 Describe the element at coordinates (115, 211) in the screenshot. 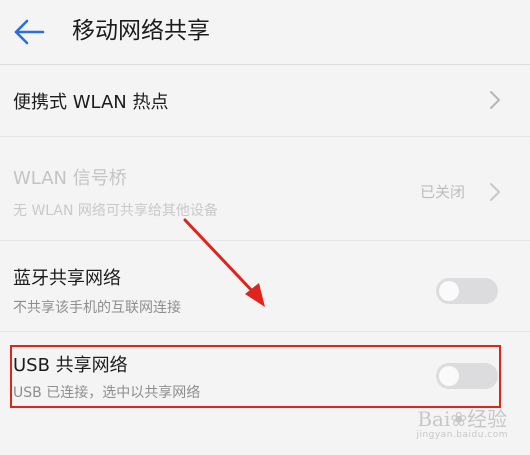

I see `row-subtitle: 无 WLAN 网络可共享给其他设备` at that location.